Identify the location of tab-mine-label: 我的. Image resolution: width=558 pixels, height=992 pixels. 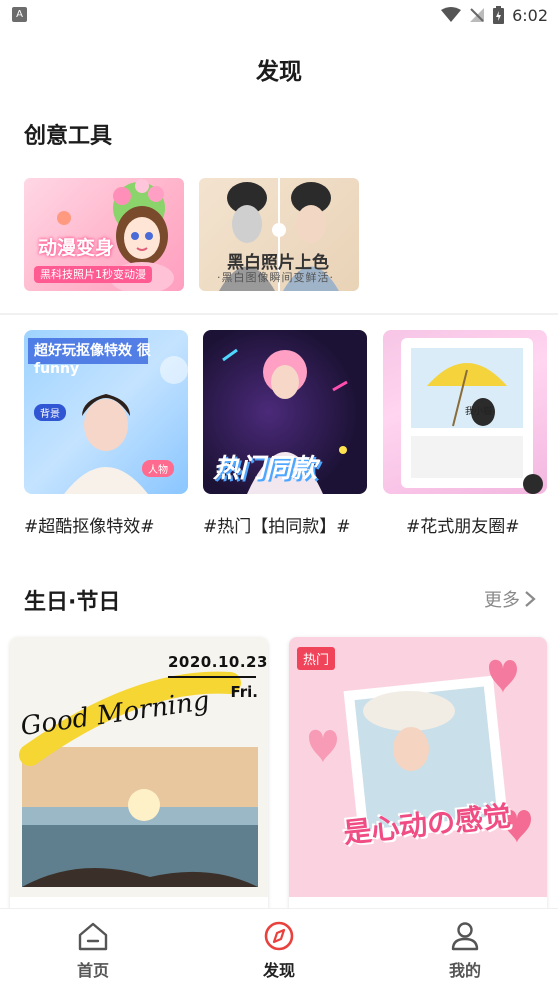
(464, 970).